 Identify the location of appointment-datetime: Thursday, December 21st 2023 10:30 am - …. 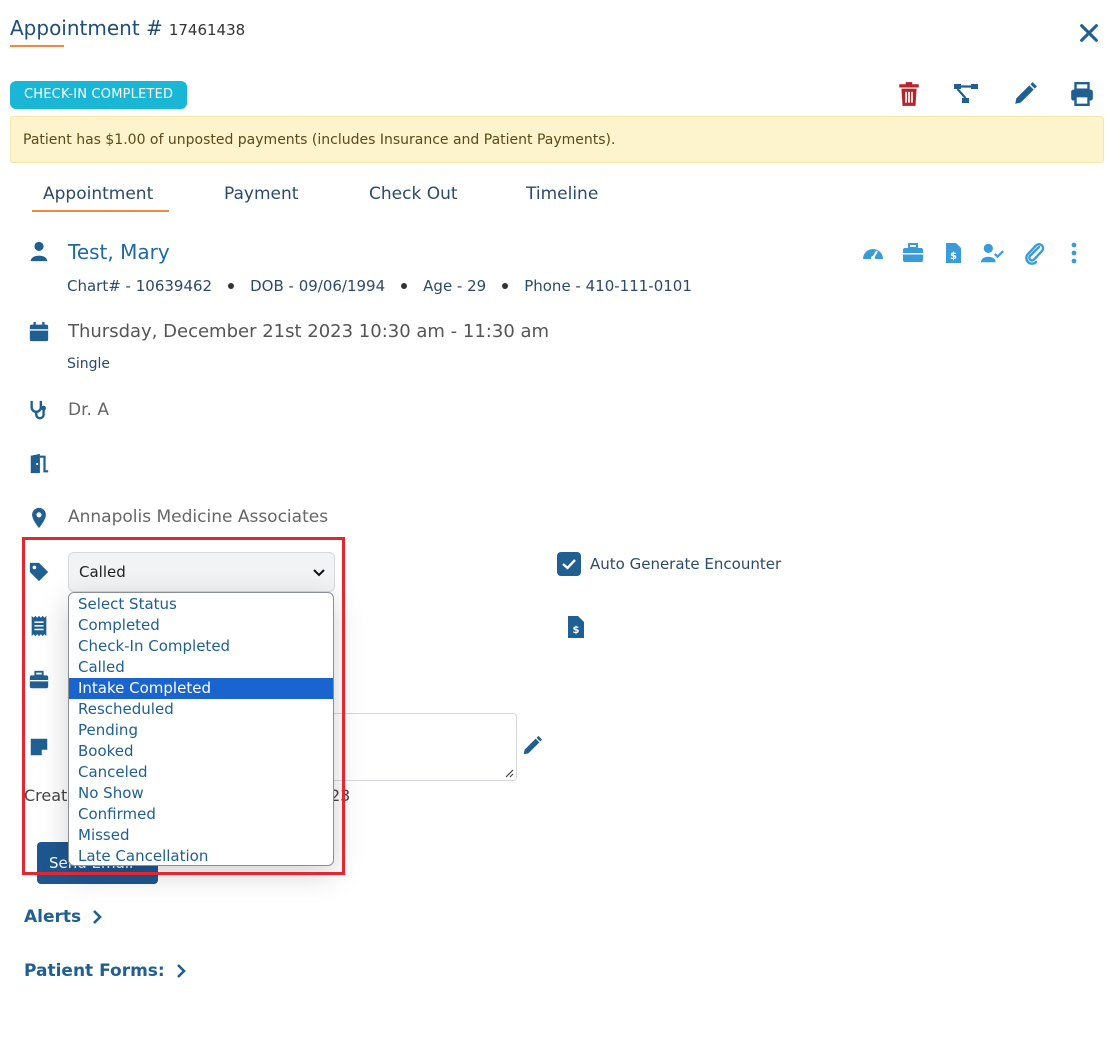
(309, 331).